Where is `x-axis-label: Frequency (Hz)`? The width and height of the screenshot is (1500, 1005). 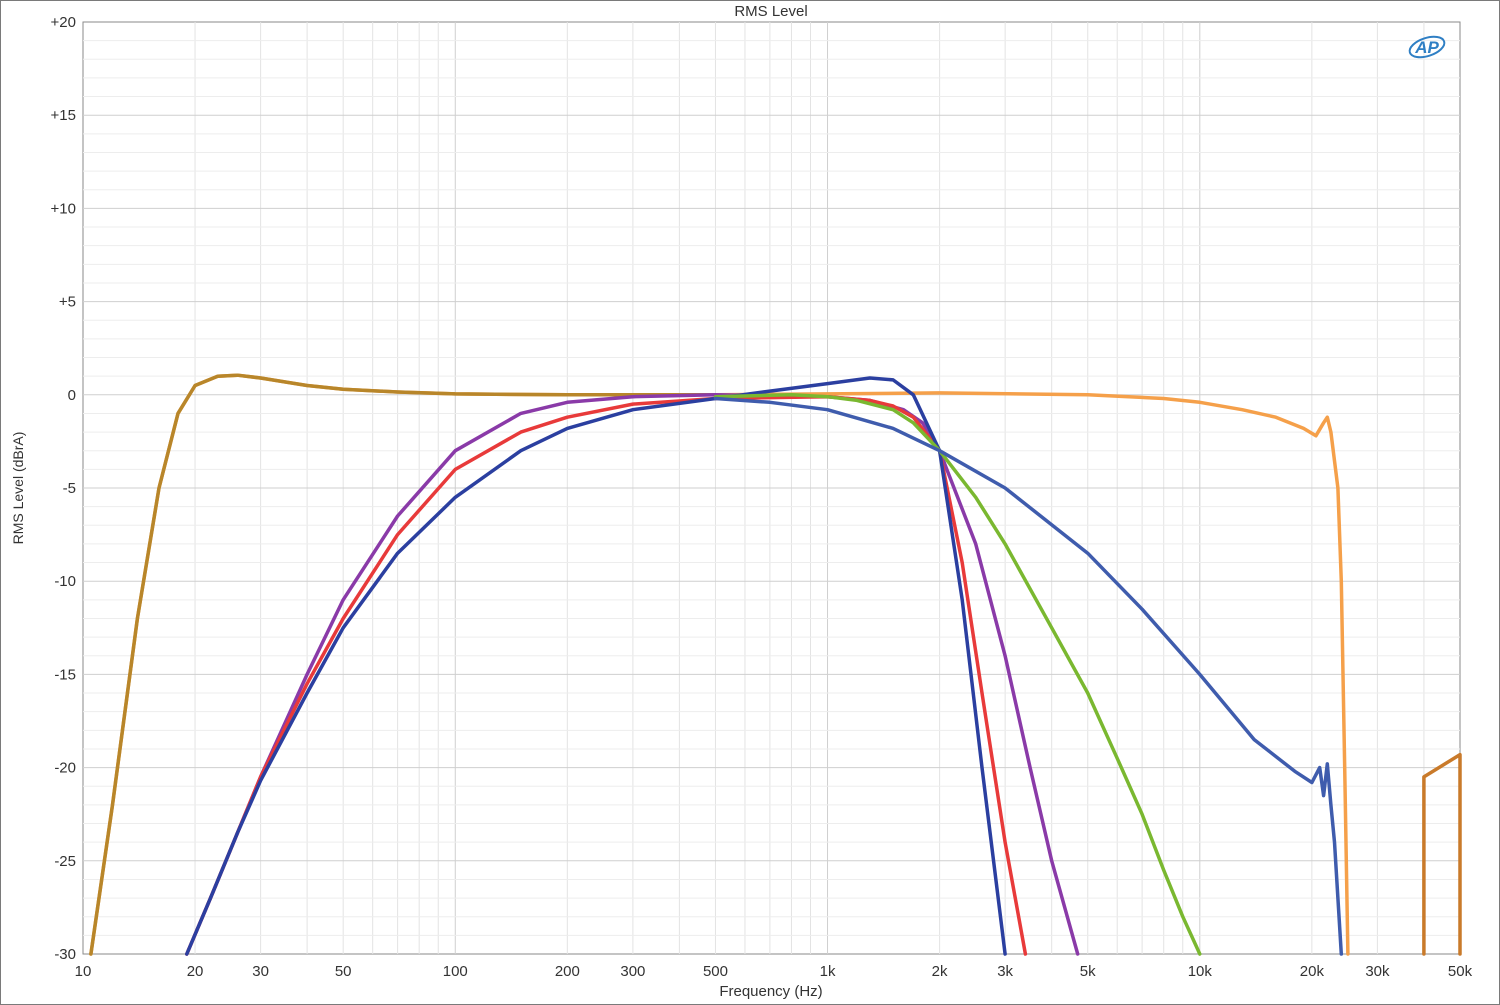
x-axis-label: Frequency (Hz) is located at coordinates (770, 991).